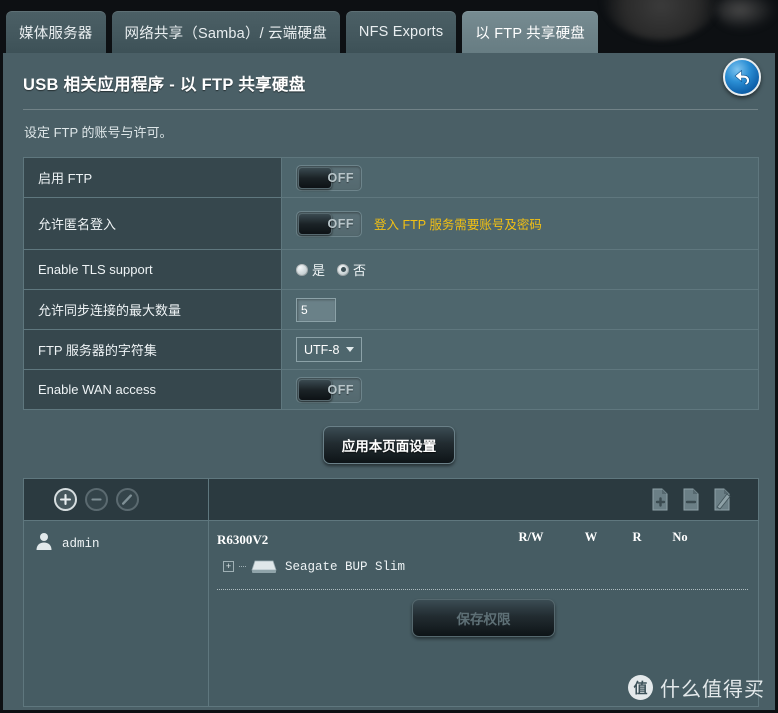  What do you see at coordinates (264, 566) in the screenshot?
I see `drive-icon` at bounding box center [264, 566].